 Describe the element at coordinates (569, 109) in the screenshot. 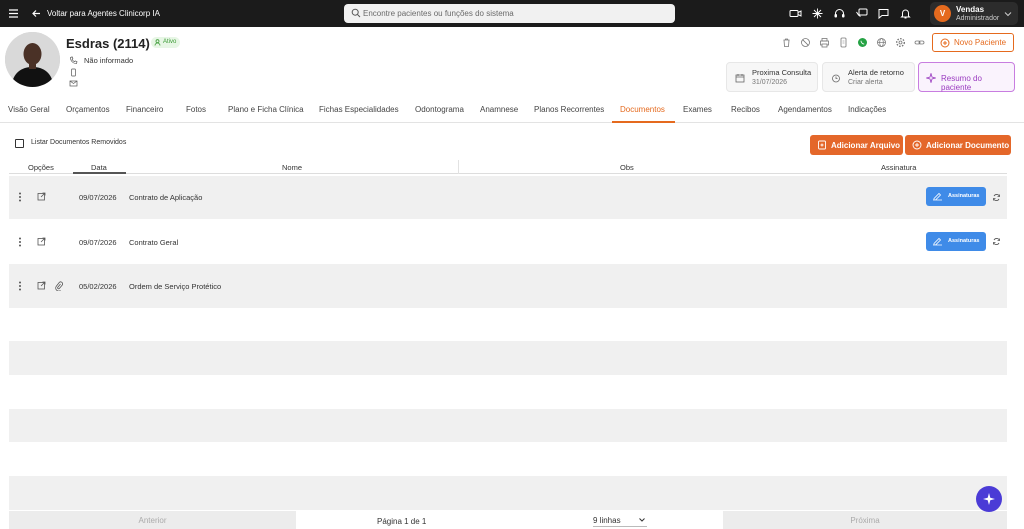

I see `tab-planos-recorrentes: Planos Recorrentes` at that location.